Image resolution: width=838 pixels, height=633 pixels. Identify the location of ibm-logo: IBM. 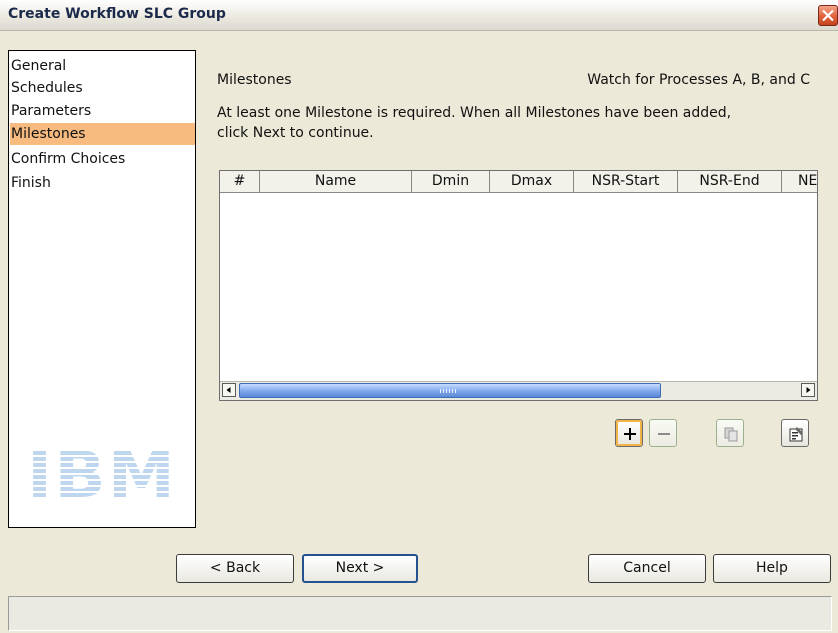
(102, 473).